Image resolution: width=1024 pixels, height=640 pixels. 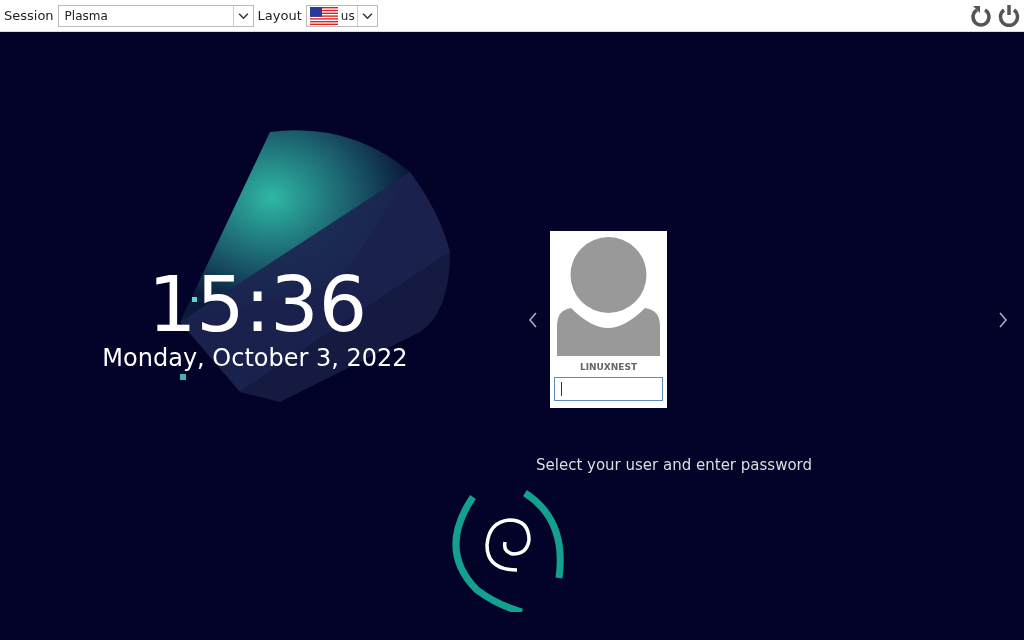 I want to click on layout-dropdown: us, so click(x=341, y=15).